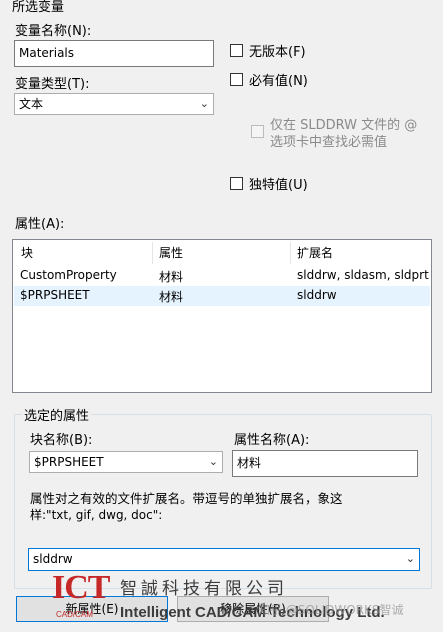 Image resolution: width=443 pixels, height=632 pixels. What do you see at coordinates (96, 515) in the screenshot?
I see `extension-hint-line2: 样:"txt, gif, dwg, doc":` at bounding box center [96, 515].